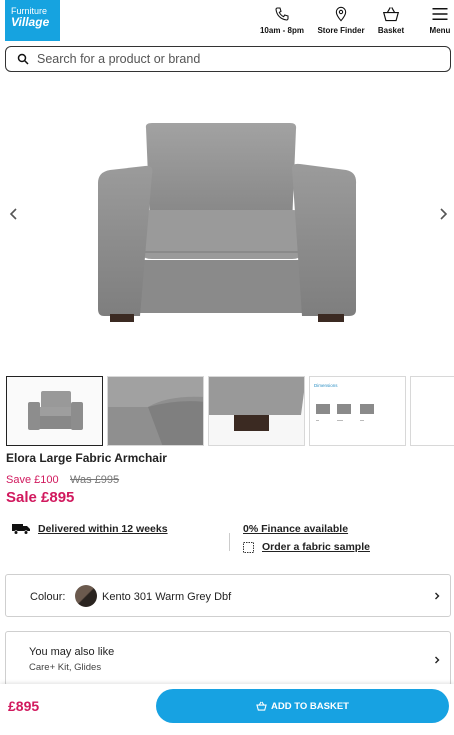 The width and height of the screenshot is (454, 735). I want to click on hamburger-menu-icon, so click(440, 14).